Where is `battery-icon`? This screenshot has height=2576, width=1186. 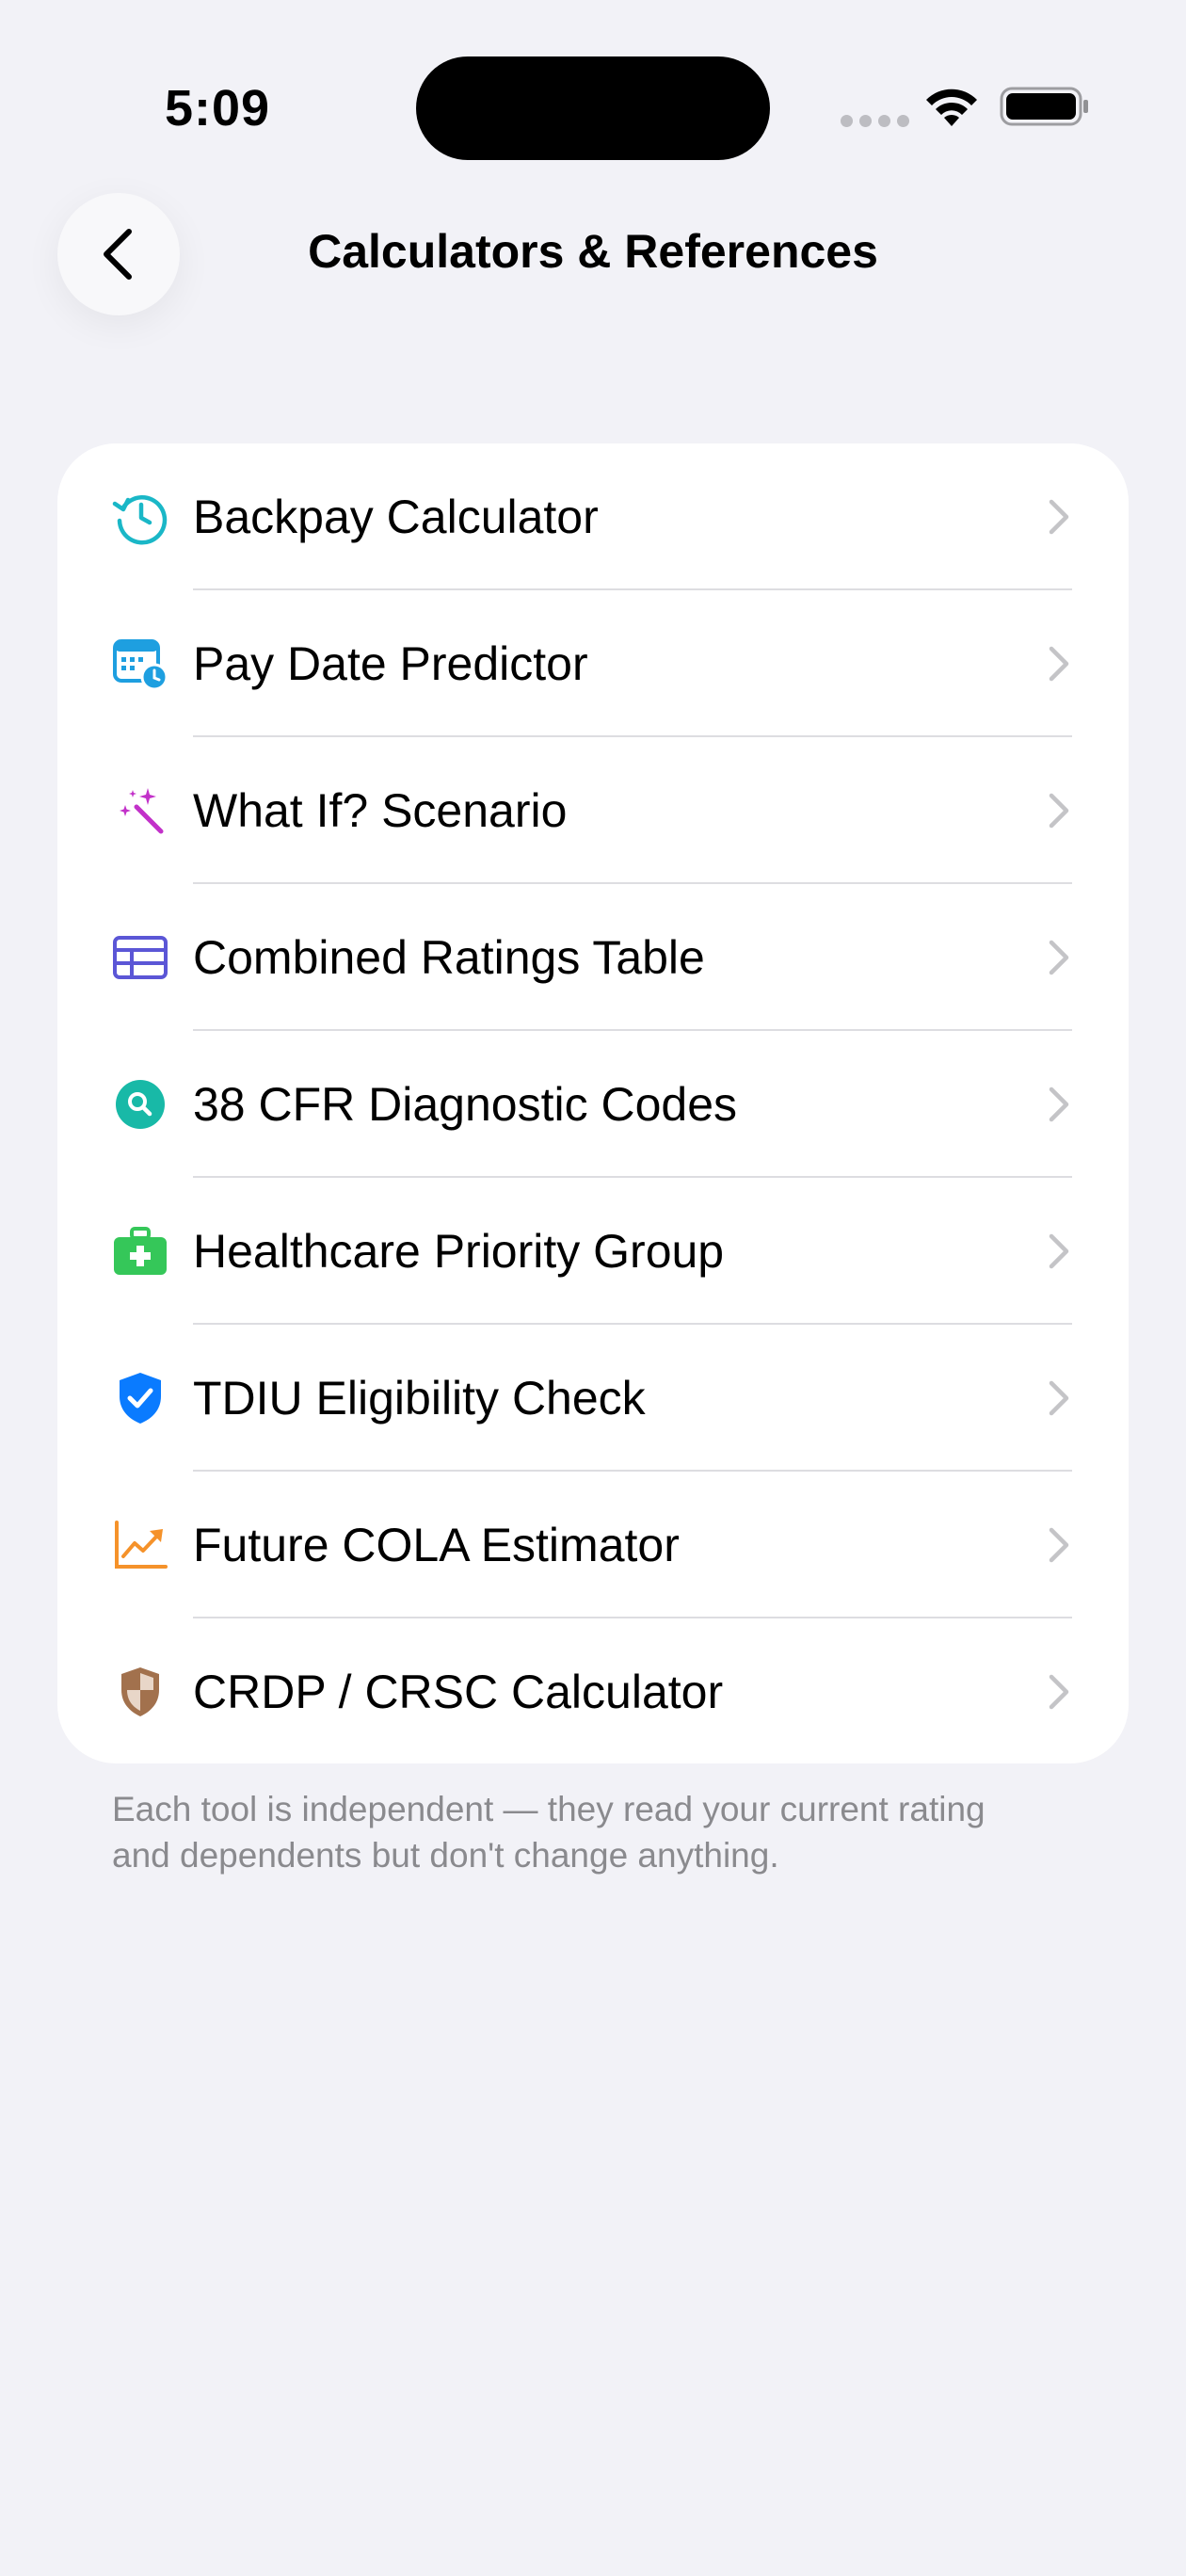
battery-icon is located at coordinates (1044, 106).